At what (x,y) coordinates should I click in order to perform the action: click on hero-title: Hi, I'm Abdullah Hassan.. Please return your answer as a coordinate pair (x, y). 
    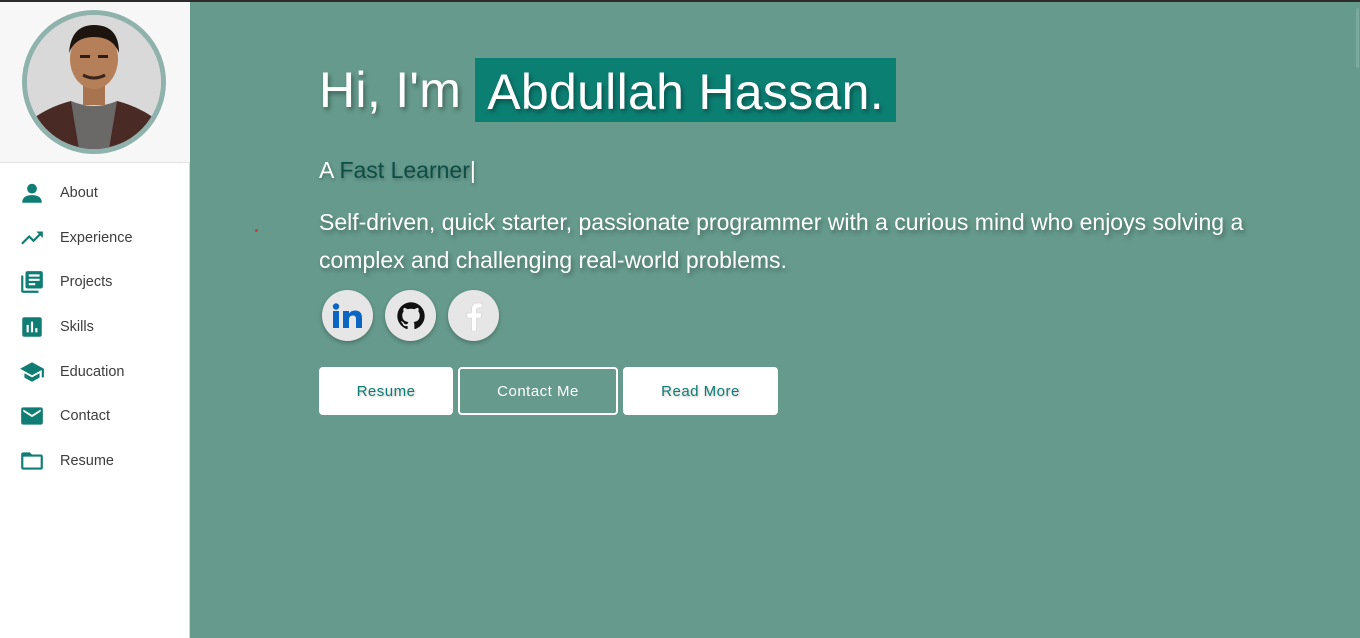
    Looking at the image, I should click on (607, 90).